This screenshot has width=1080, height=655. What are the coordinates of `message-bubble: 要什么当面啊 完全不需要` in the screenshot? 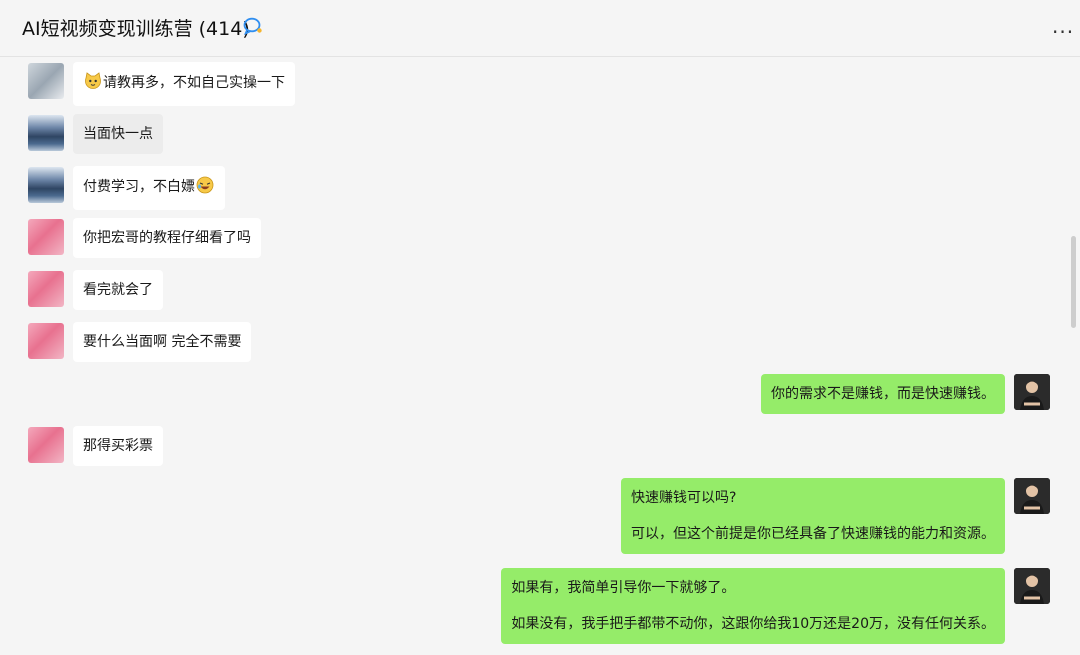 It's located at (162, 342).